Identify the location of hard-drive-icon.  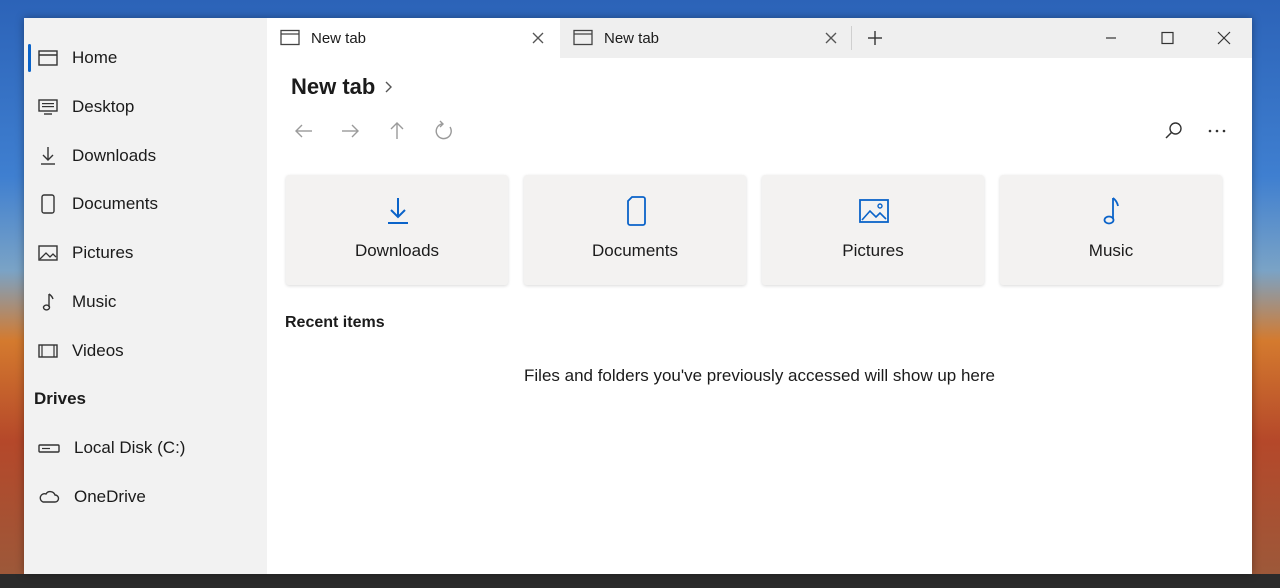
(49, 448).